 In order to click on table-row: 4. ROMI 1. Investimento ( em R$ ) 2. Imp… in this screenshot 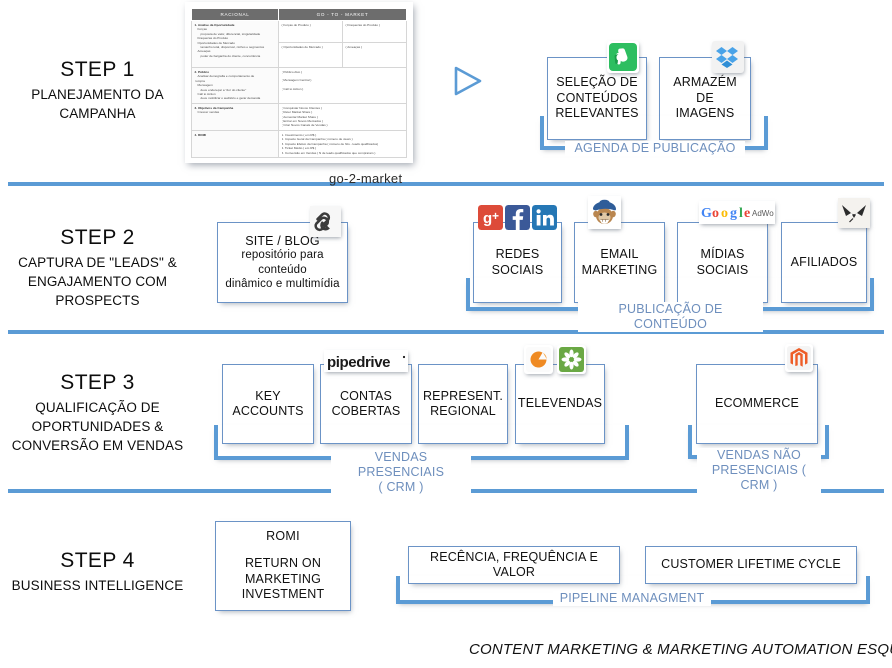, I will do `click(299, 143)`.